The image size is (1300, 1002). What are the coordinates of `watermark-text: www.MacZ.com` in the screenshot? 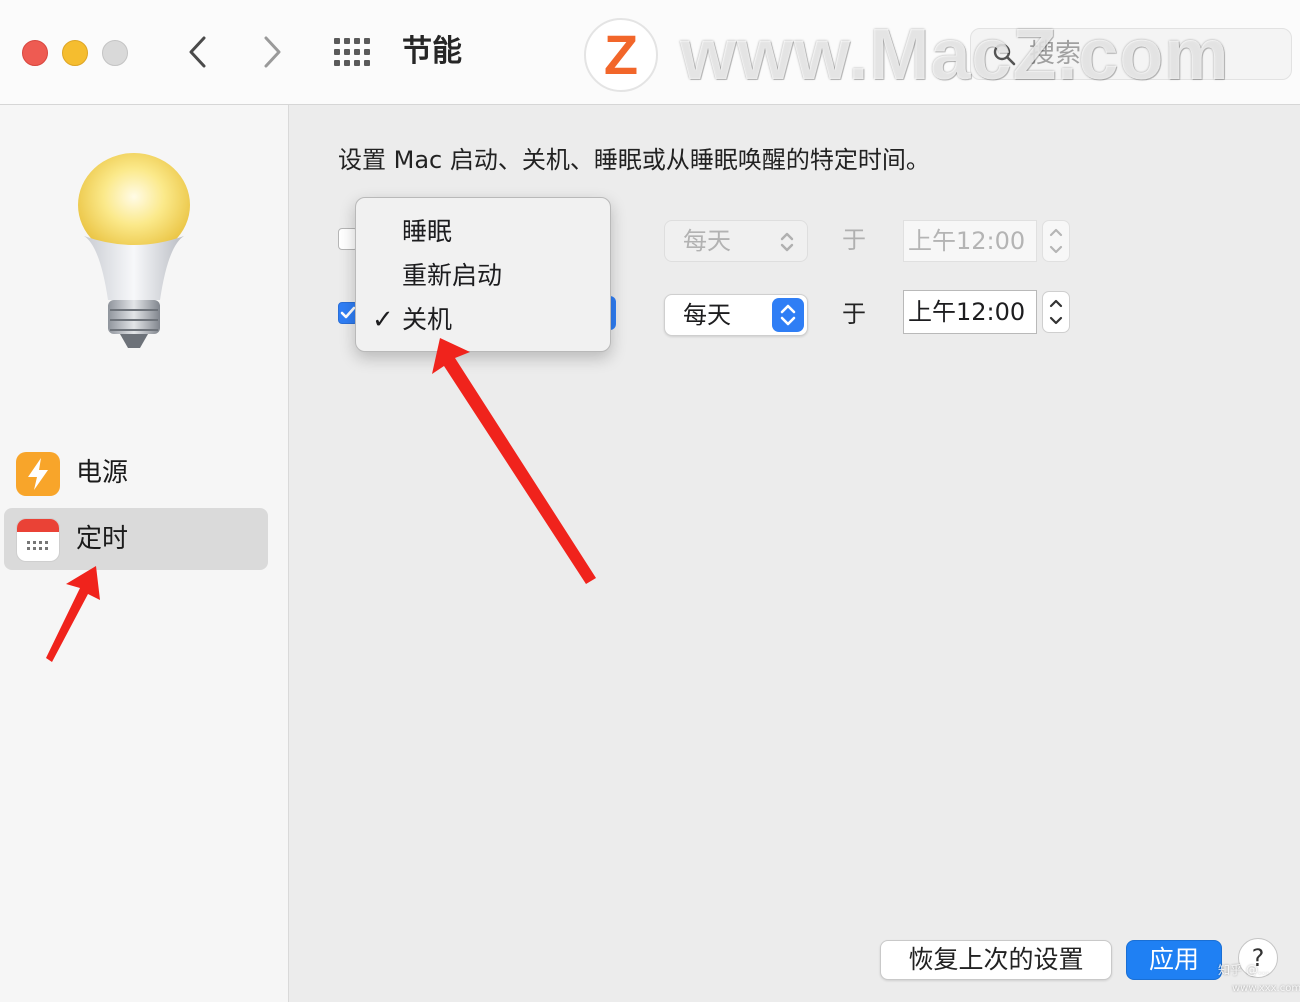 It's located at (955, 55).